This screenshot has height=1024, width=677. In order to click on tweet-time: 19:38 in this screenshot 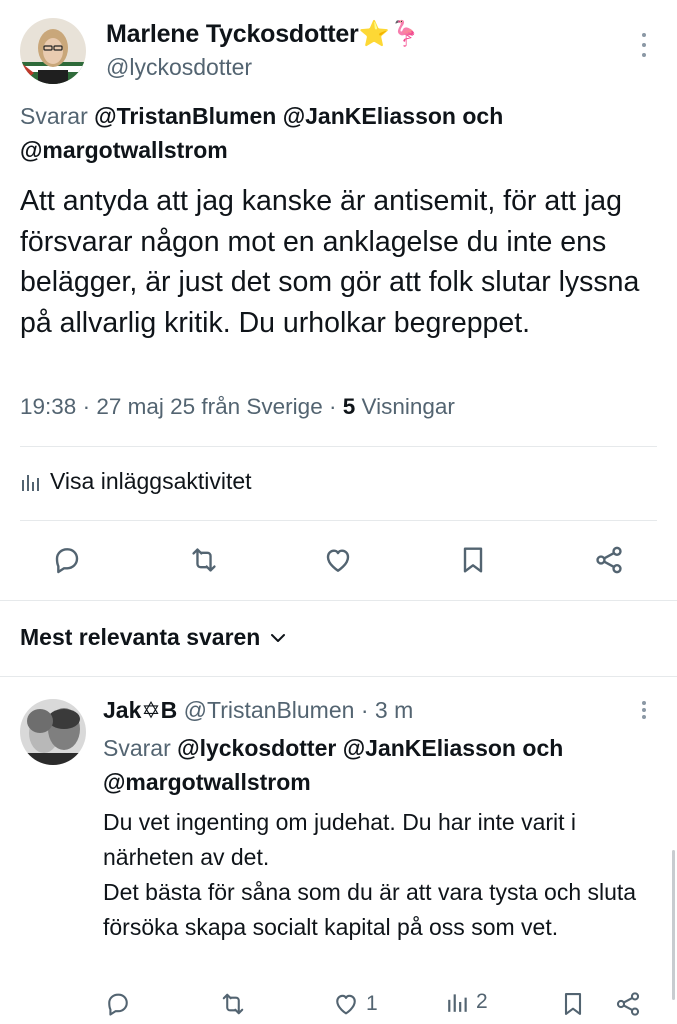, I will do `click(48, 406)`.